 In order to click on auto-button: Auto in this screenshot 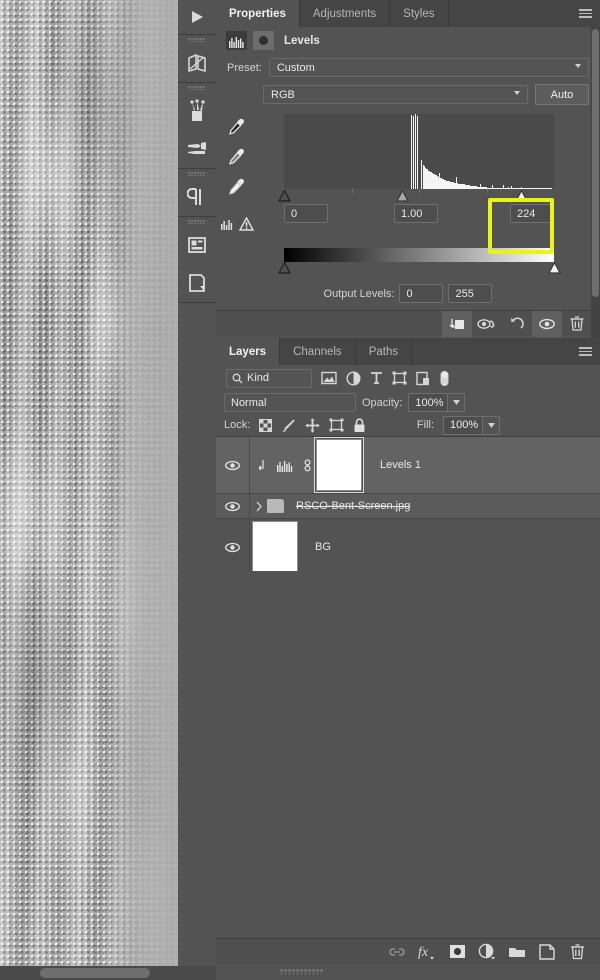, I will do `click(562, 94)`.